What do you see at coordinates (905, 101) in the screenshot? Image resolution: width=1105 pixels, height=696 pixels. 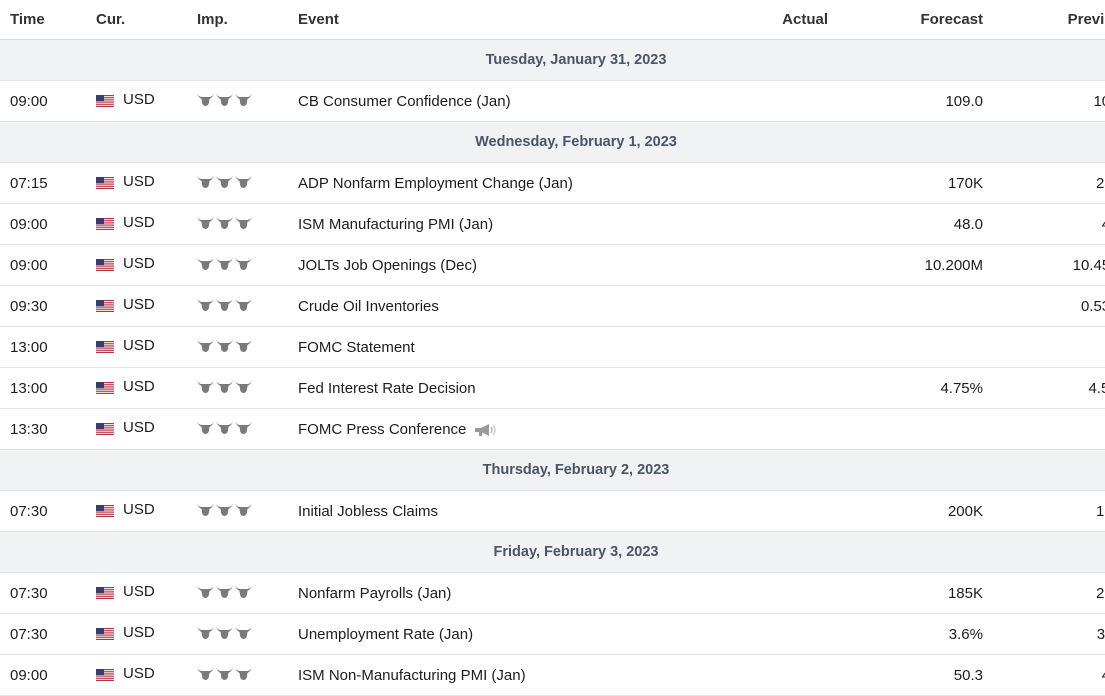 I see `event-forecast: 109.0` at bounding box center [905, 101].